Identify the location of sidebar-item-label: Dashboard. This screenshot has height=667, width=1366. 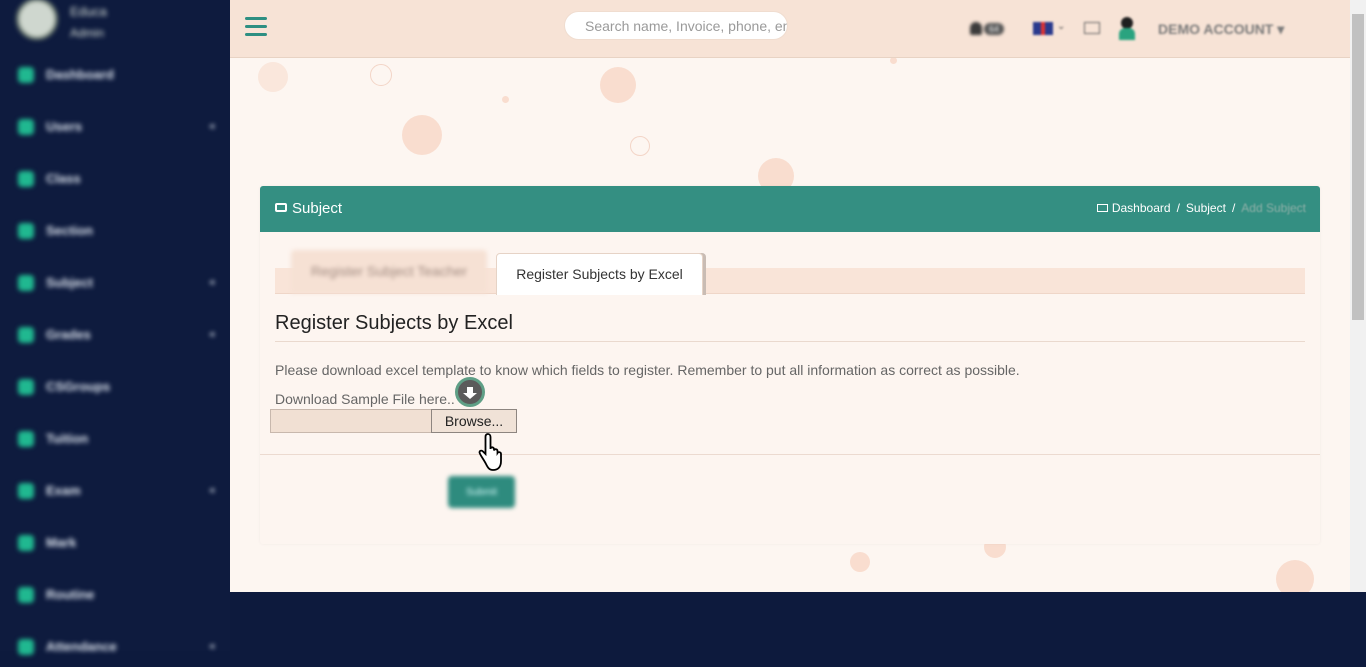
(80, 74).